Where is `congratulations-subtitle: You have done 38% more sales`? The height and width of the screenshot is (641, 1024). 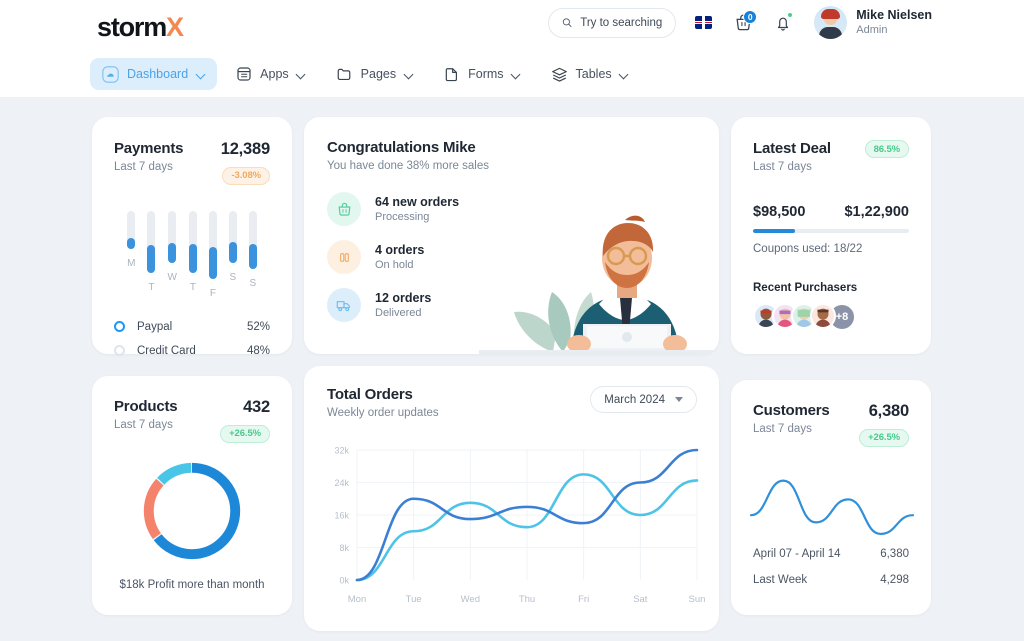 congratulations-subtitle: You have done 38% more sales is located at coordinates (408, 166).